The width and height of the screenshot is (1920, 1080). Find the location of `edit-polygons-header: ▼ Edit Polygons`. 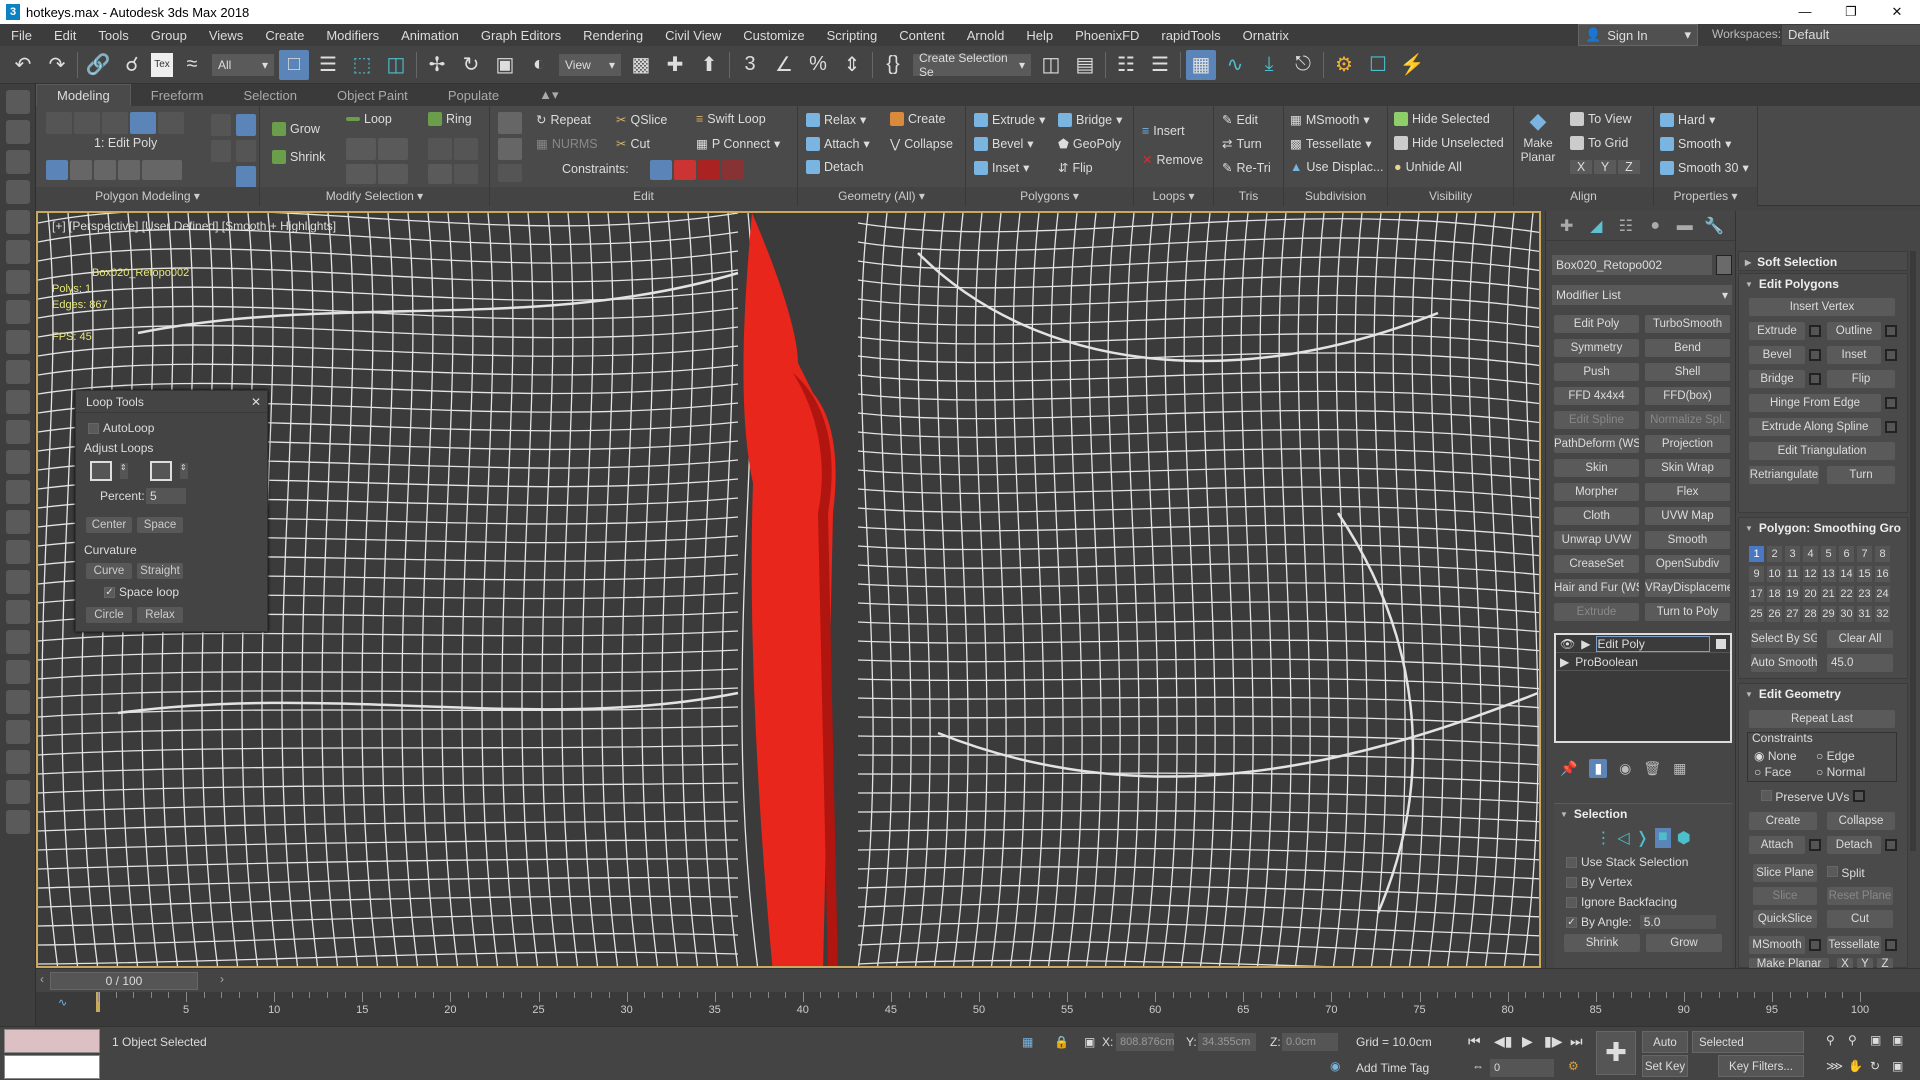

edit-polygons-header: ▼ Edit Polygons is located at coordinates (1823, 284).